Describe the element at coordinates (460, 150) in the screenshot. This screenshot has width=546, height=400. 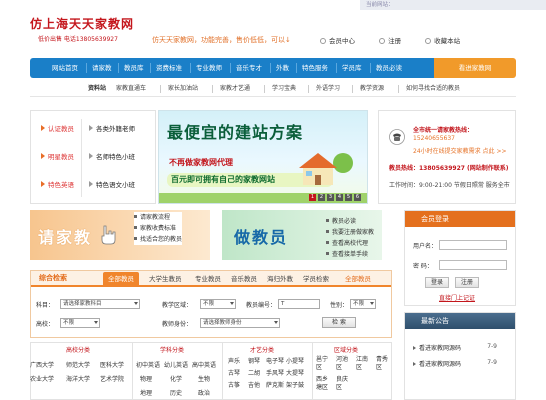
I see `submit-request-link: 24小时在线提交家教需求 点此 >>` at that location.